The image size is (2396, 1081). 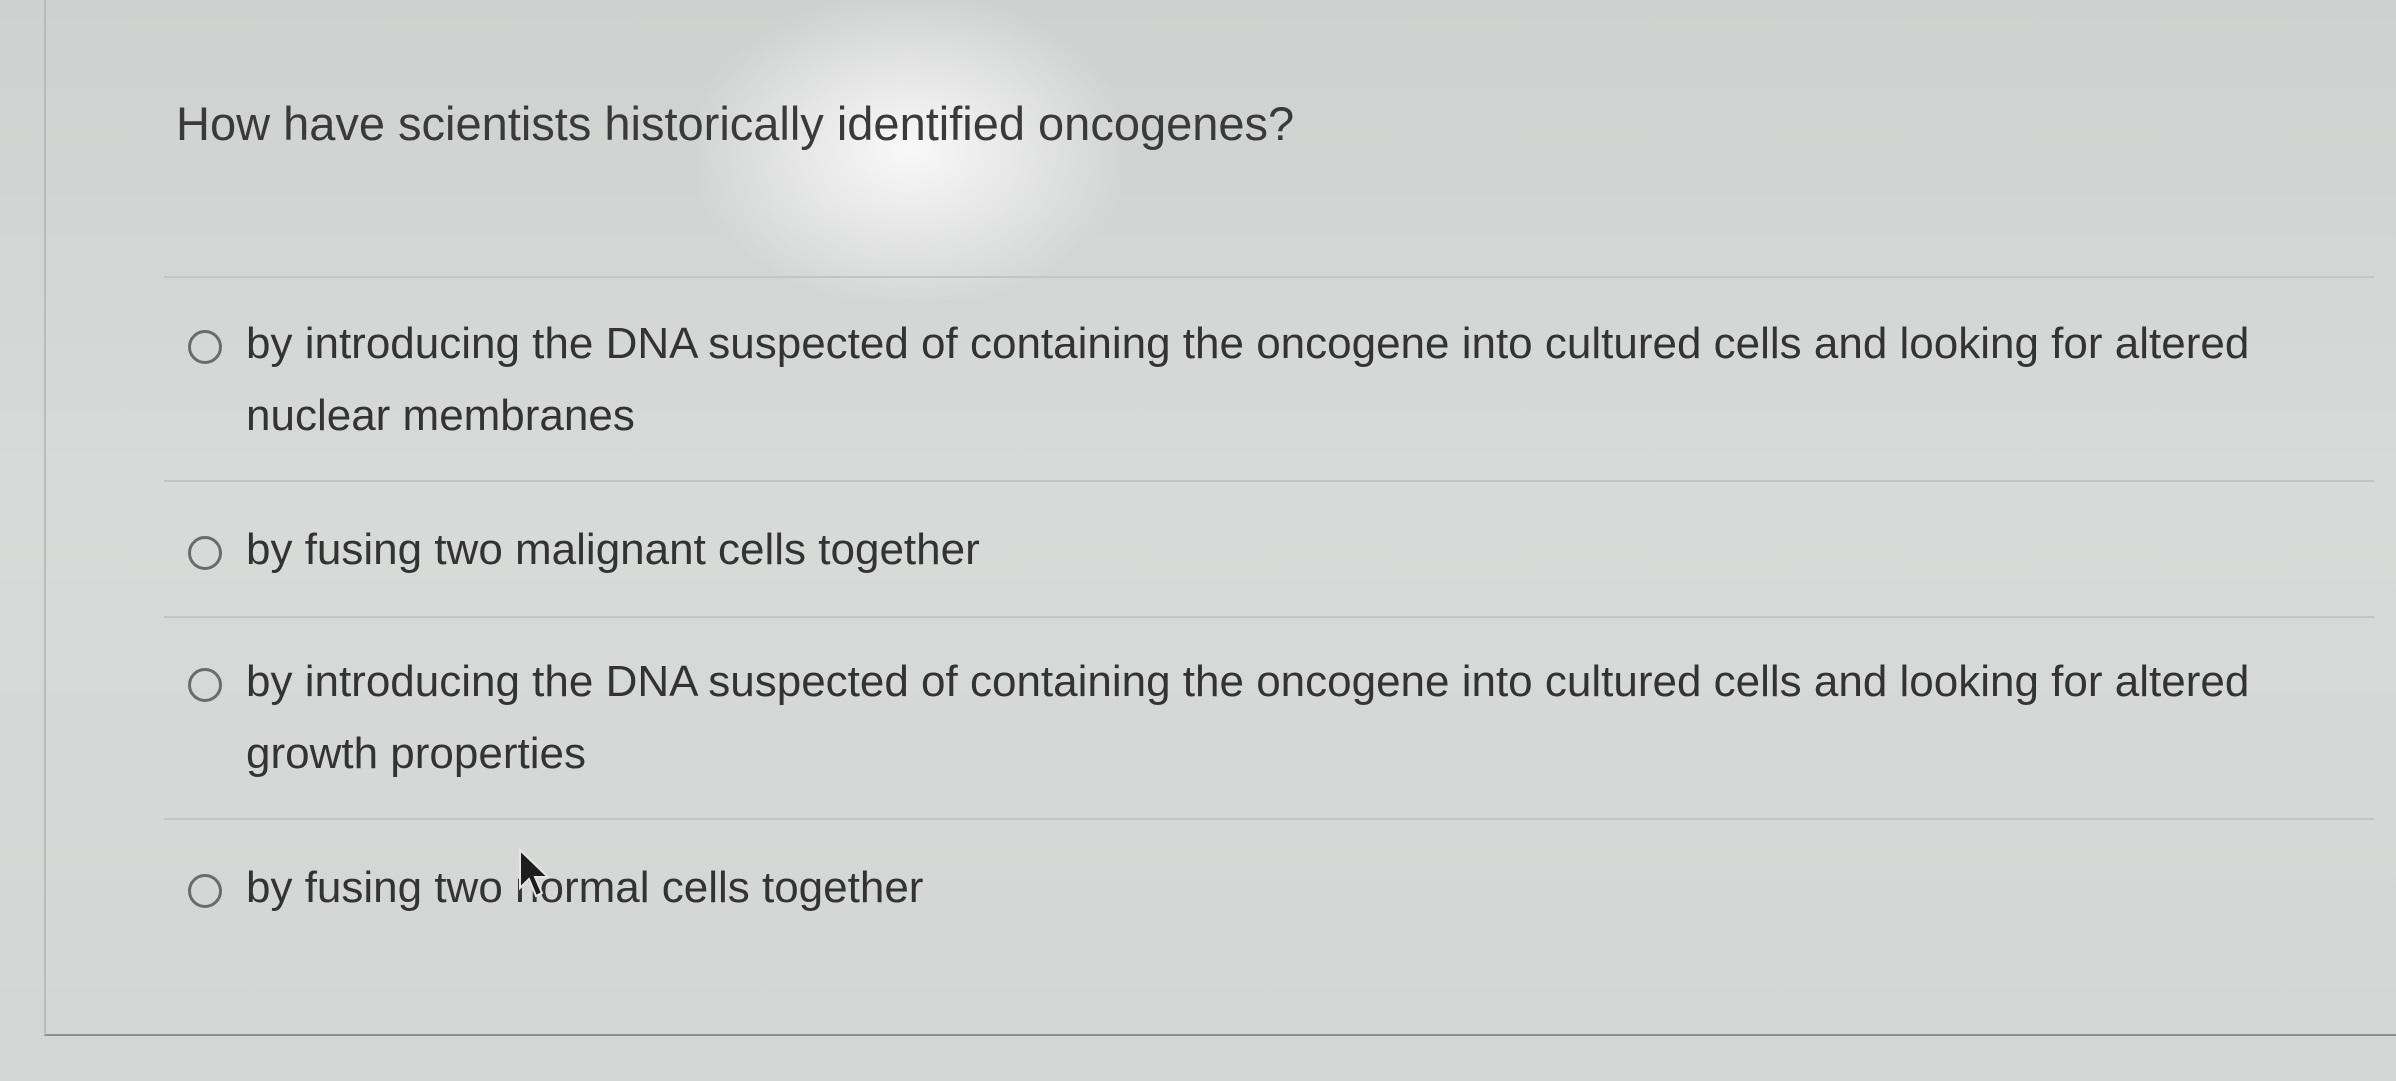 What do you see at coordinates (1269, 887) in the screenshot?
I see `option-4: by fusing two normal cells together` at bounding box center [1269, 887].